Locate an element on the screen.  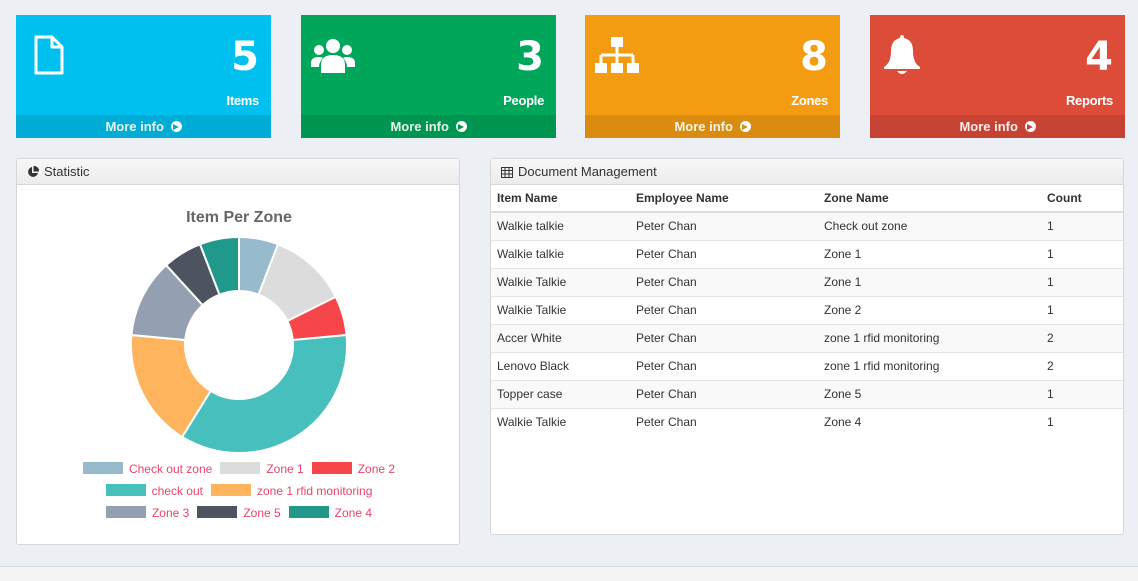
reports-more-info-link: More info is located at coordinates (997, 126).